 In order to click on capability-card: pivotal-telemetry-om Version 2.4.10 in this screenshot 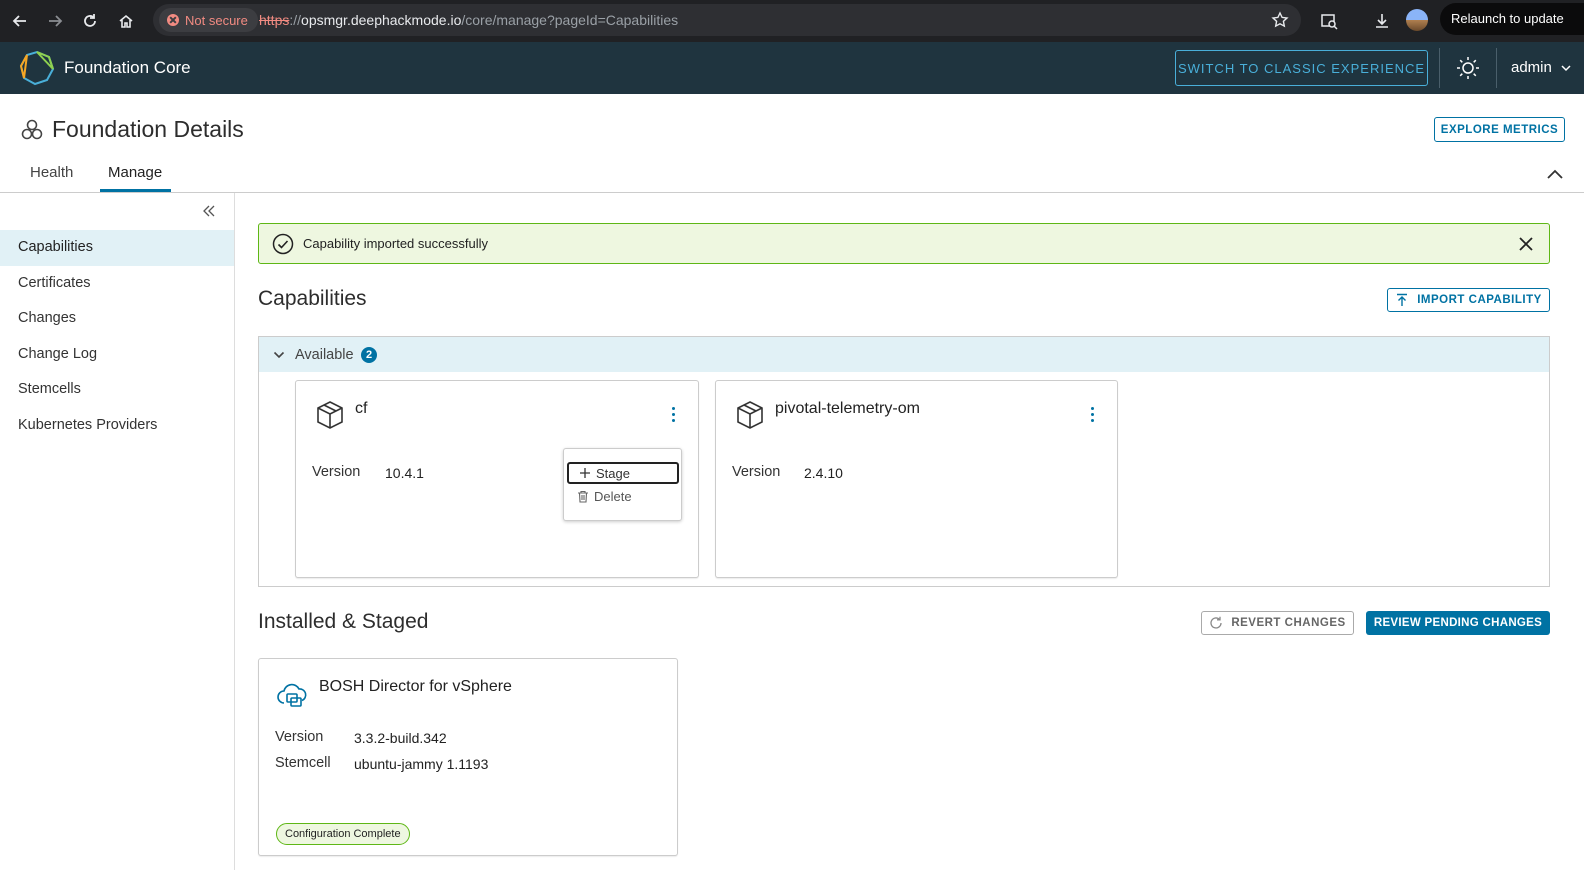, I will do `click(916, 479)`.